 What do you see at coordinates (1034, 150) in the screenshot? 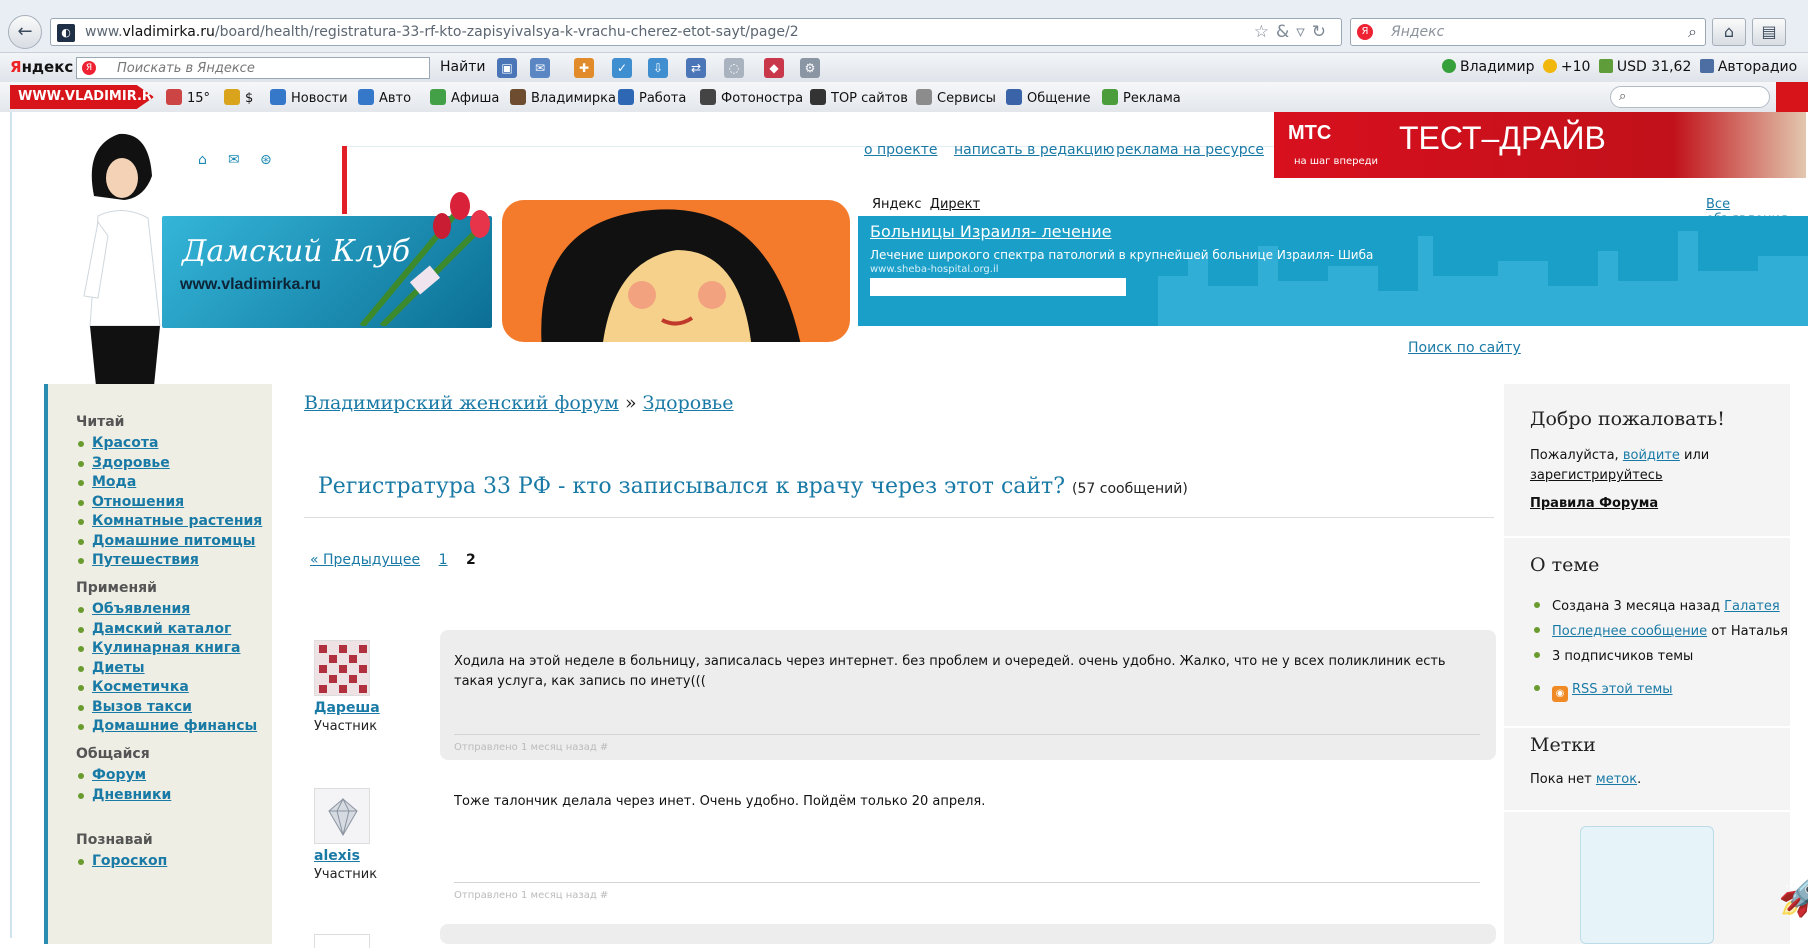
I see `write-editor-link: написать в редакцию` at bounding box center [1034, 150].